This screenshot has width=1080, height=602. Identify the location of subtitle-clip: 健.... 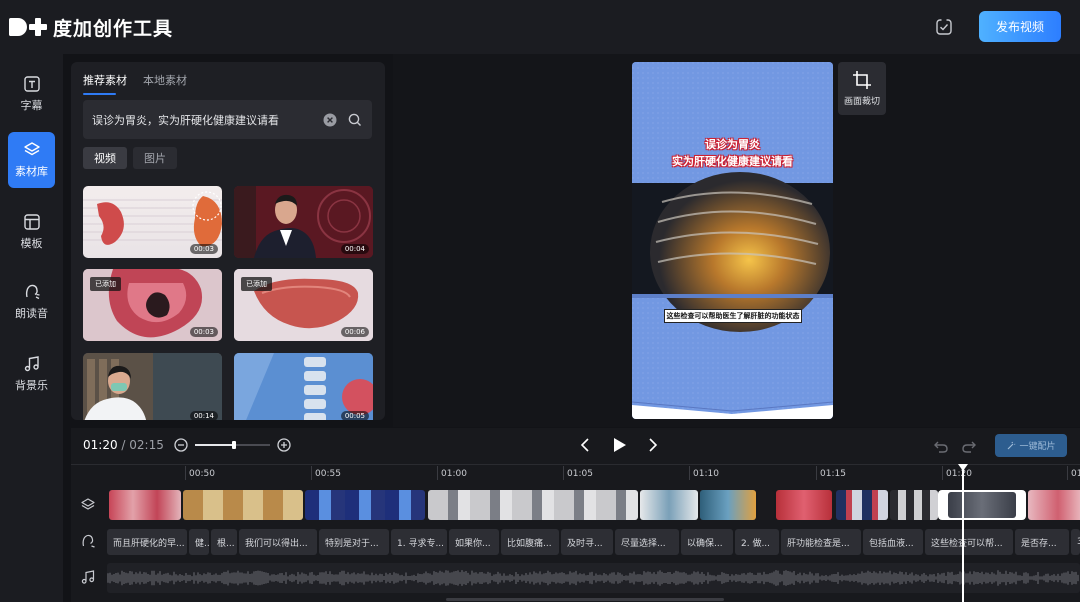
(199, 542).